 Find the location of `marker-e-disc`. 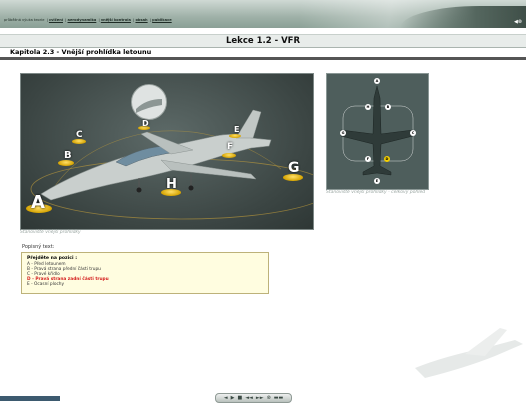

marker-e-disc is located at coordinates (235, 136).